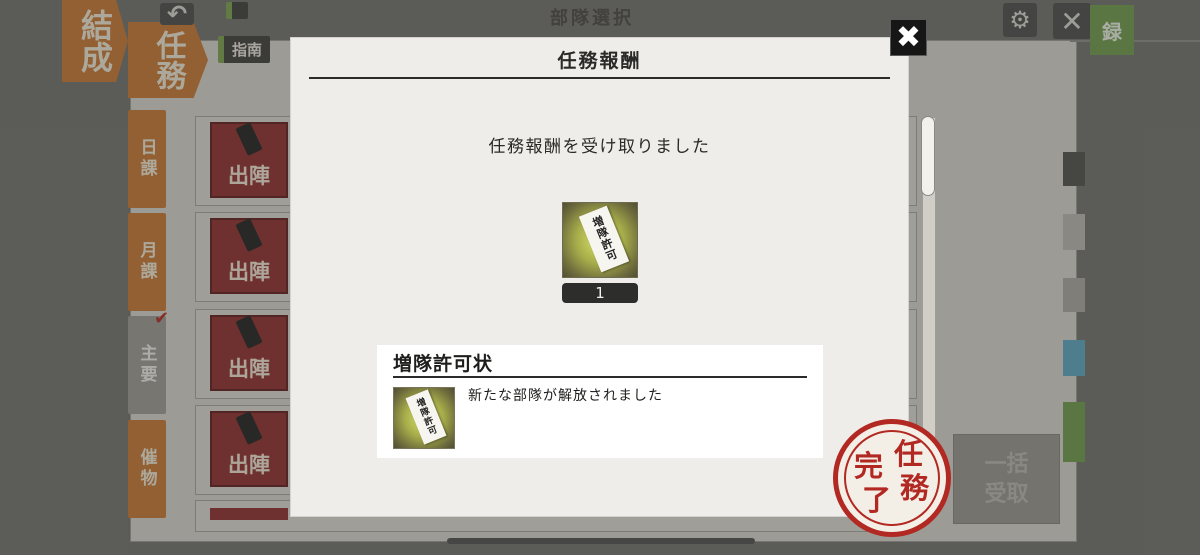 This screenshot has width=1200, height=555. Describe the element at coordinates (600, 377) in the screenshot. I see `item-name-divider` at that location.